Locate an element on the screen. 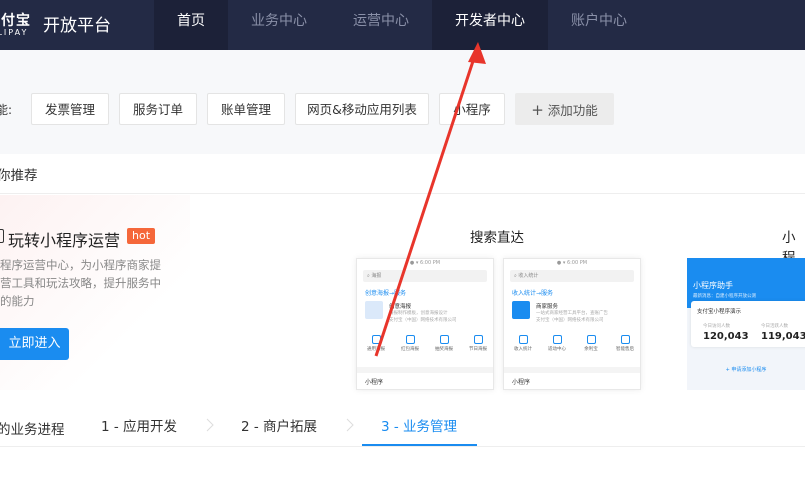 This screenshot has width=805, height=482. grid-label: 智能售后 is located at coordinates (625, 349).